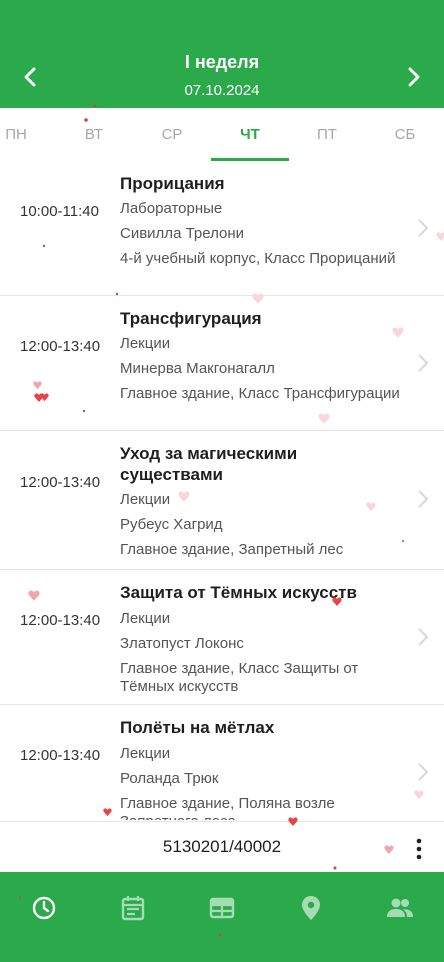  I want to click on tab-day-mon: ПН, so click(23, 135).